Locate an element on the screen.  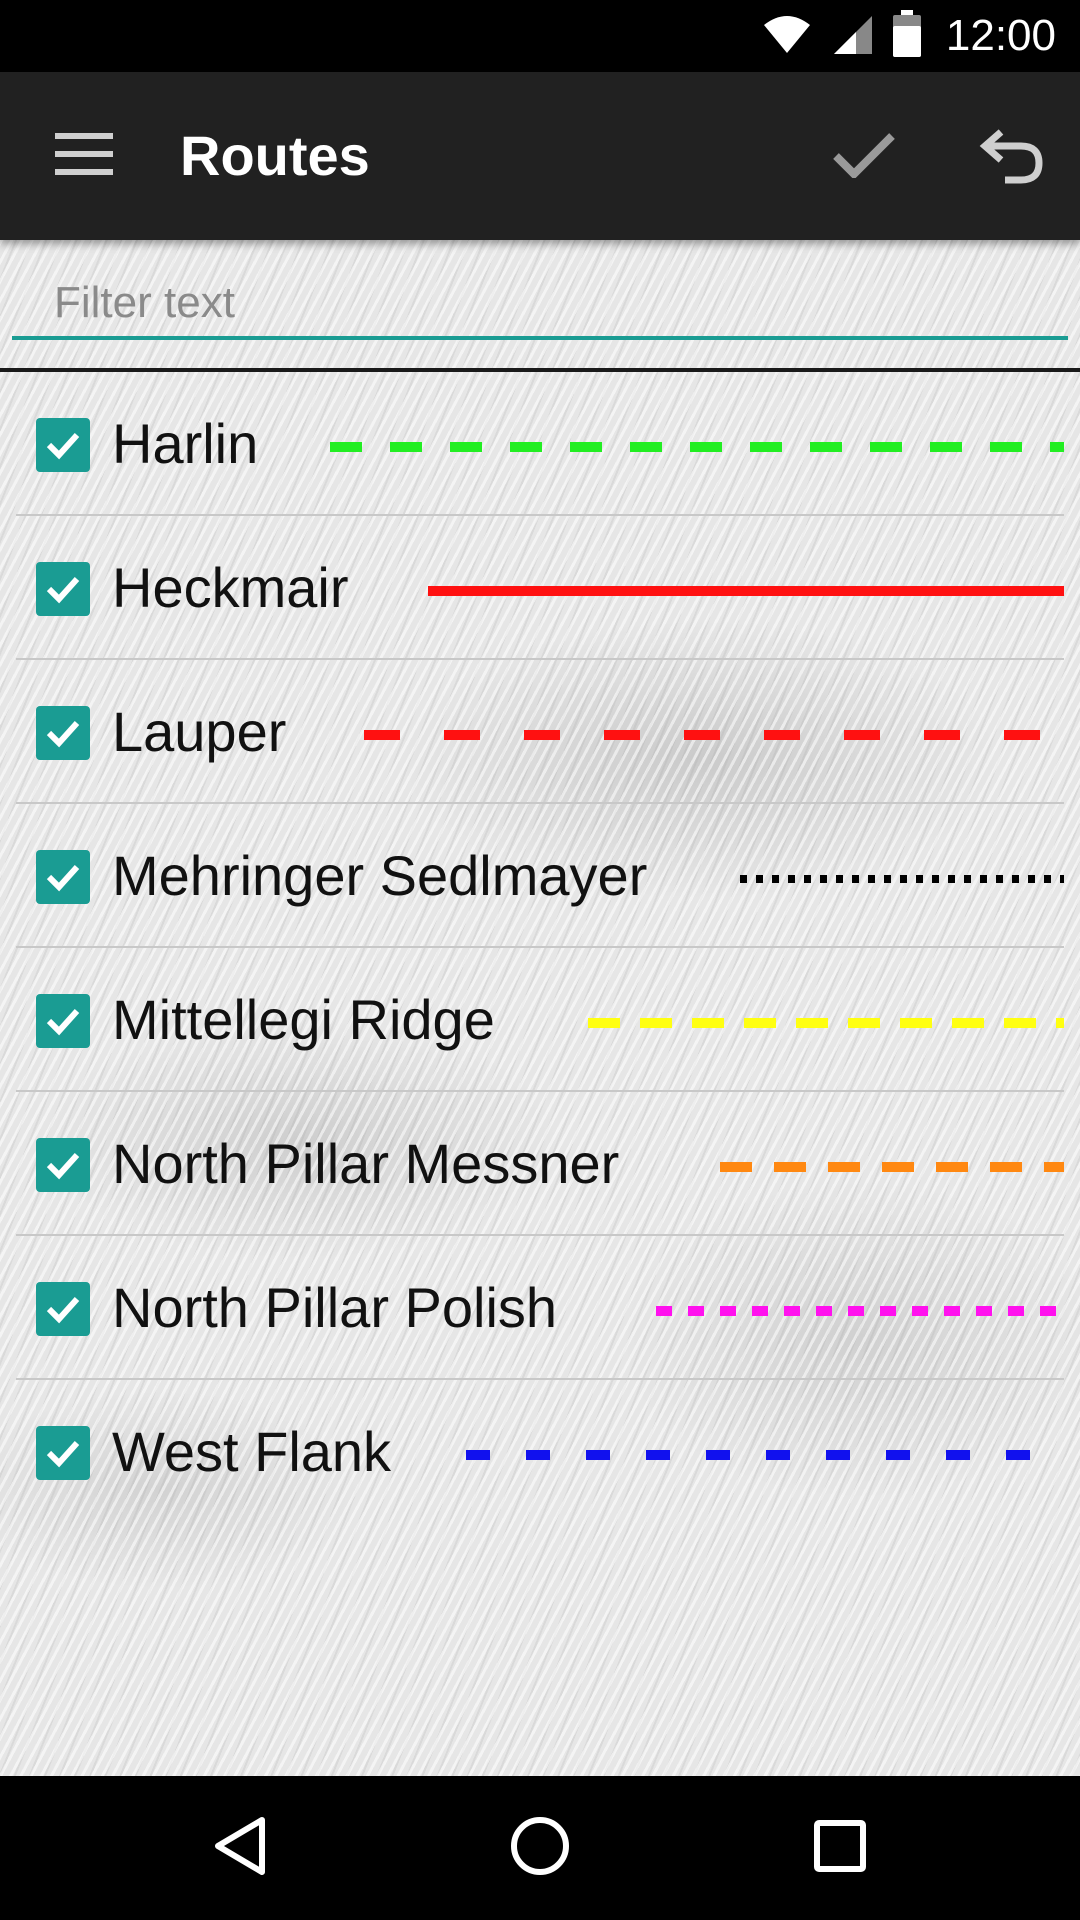
navigation-bar is located at coordinates (540, 1848).